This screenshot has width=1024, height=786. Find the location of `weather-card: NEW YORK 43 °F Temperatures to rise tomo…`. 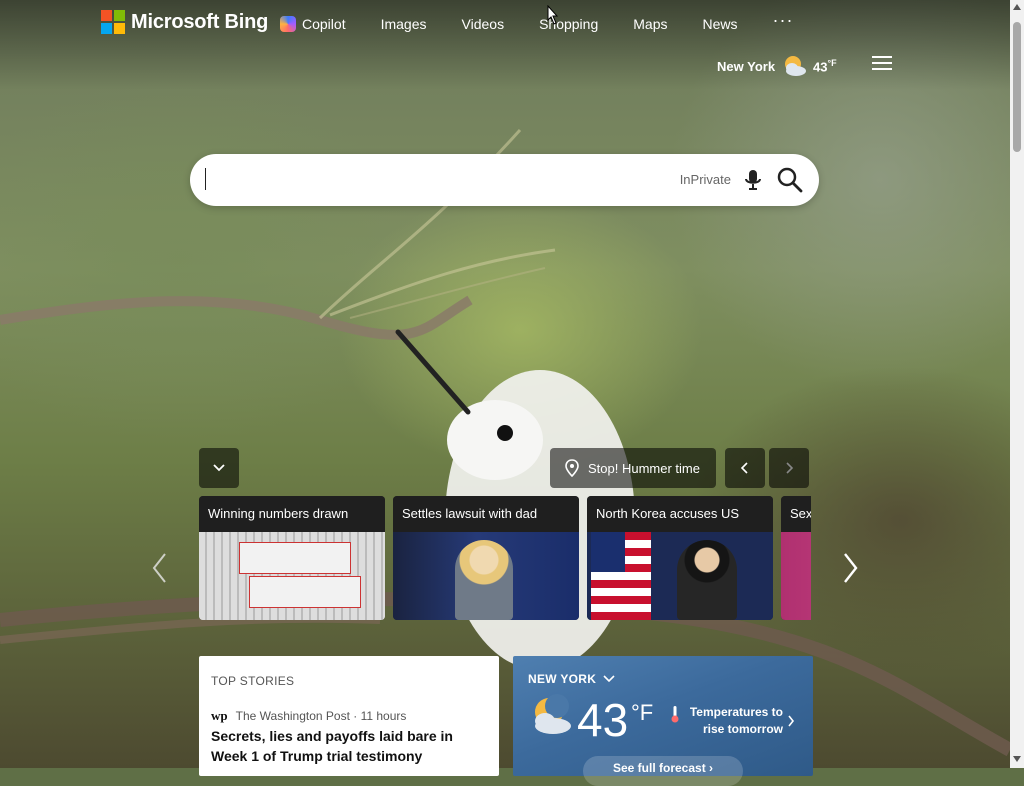

weather-card: NEW YORK 43 °F Temperatures to rise tomo… is located at coordinates (663, 721).